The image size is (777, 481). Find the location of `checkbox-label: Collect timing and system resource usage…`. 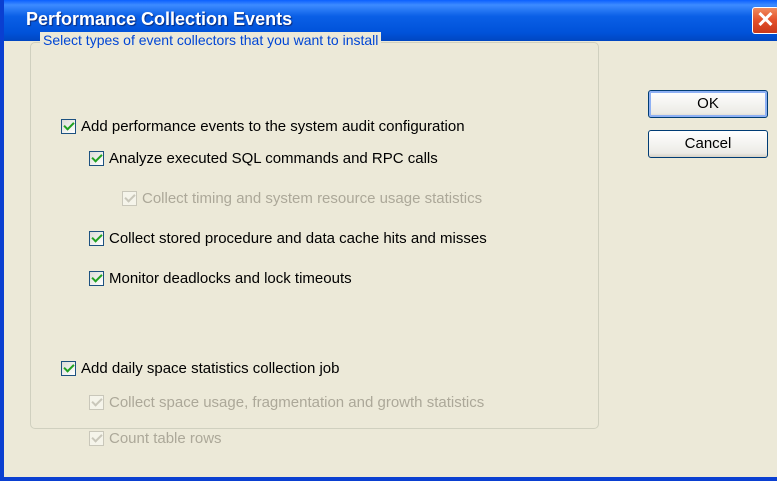

checkbox-label: Collect timing and system resource usage… is located at coordinates (312, 198).